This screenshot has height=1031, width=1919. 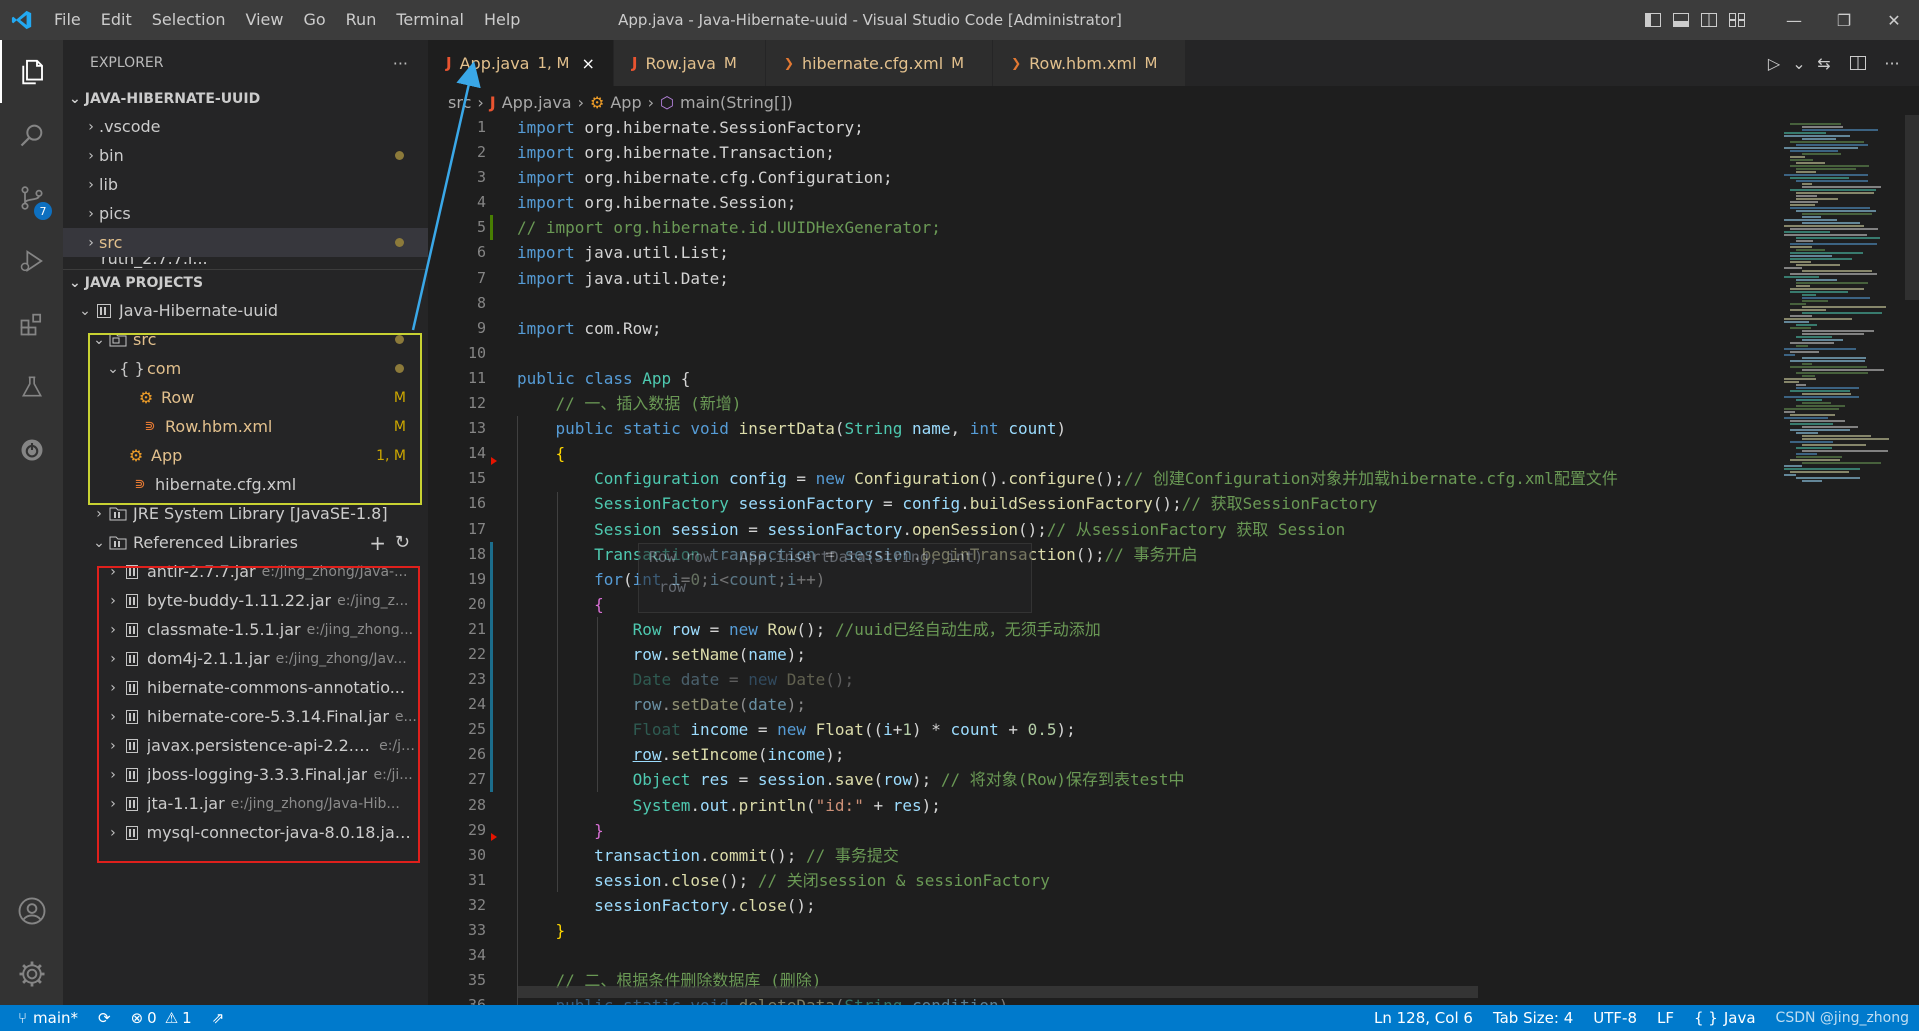 What do you see at coordinates (44, 1018) in the screenshot?
I see `branch-indicator: ⑂ main*` at bounding box center [44, 1018].